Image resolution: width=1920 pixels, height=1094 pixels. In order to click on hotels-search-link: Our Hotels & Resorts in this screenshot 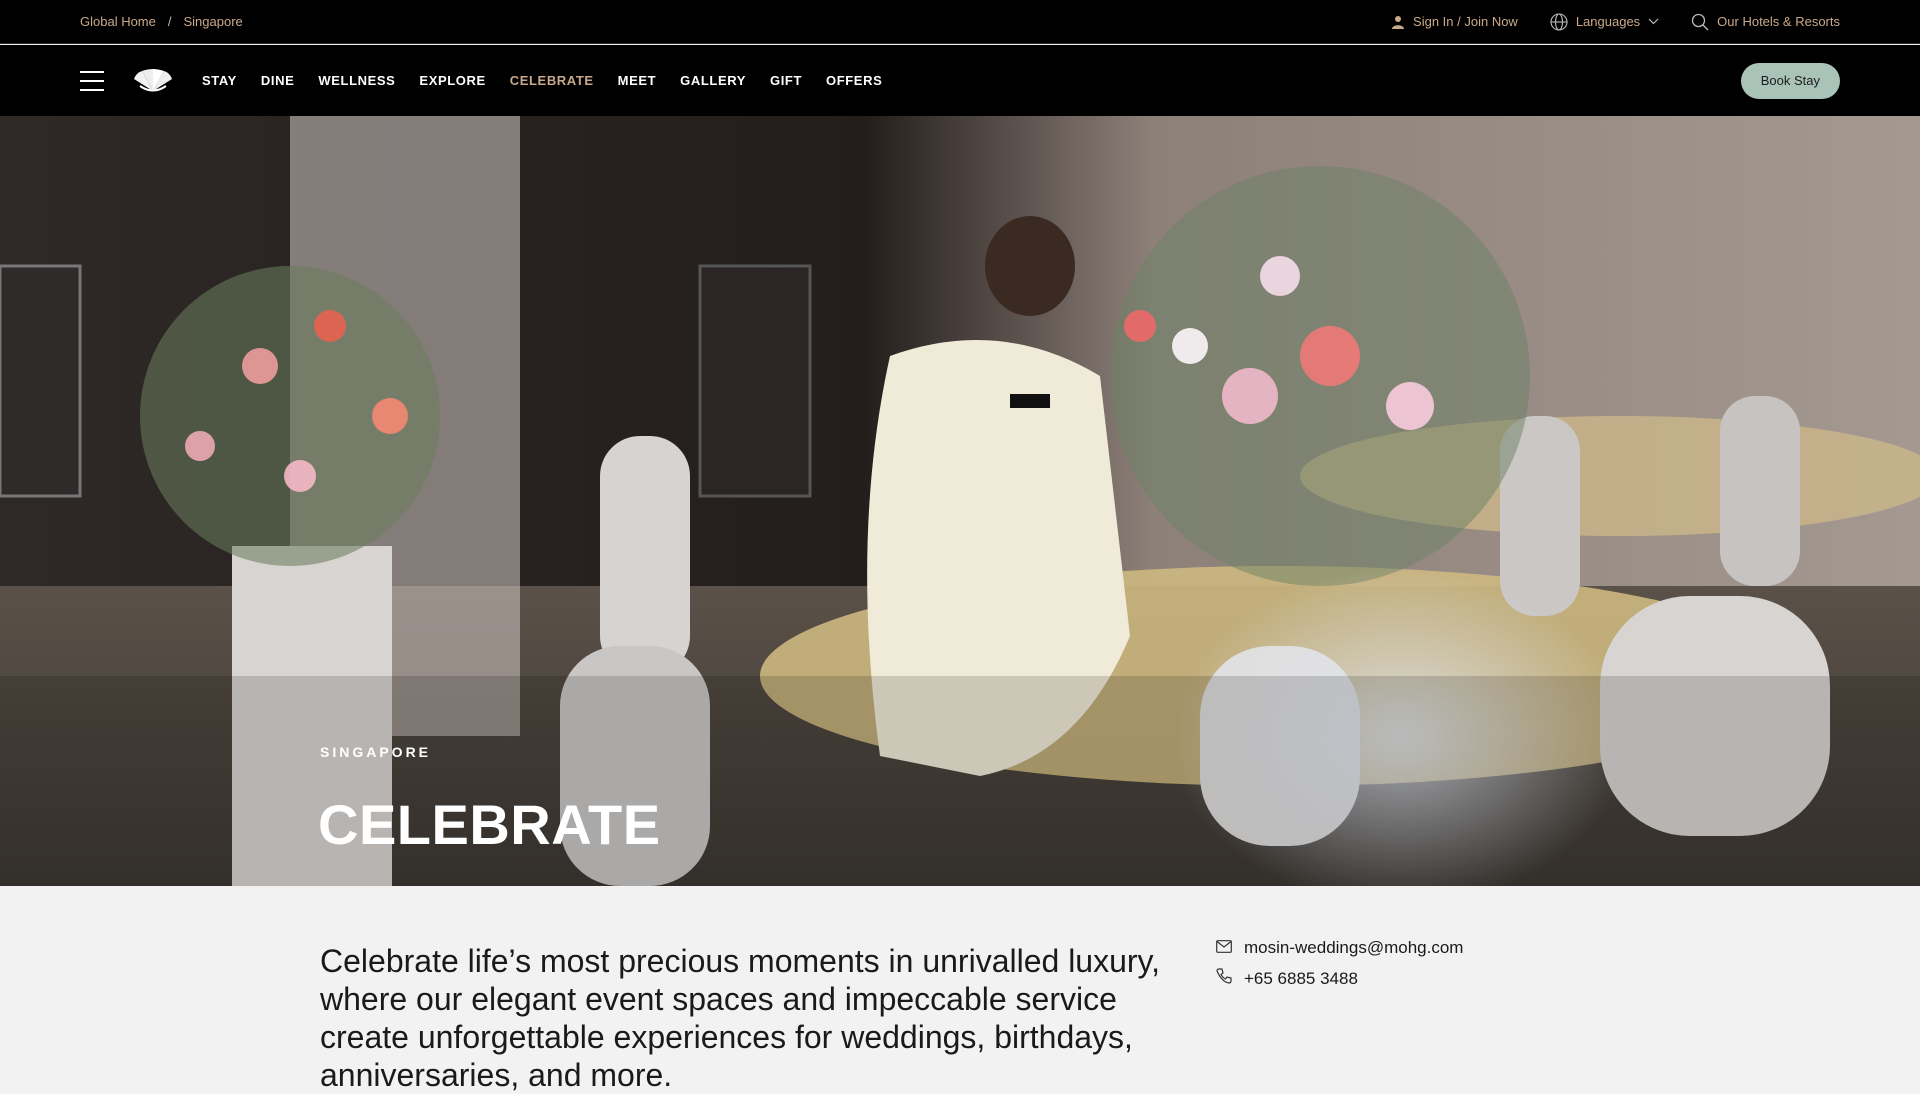, I will do `click(1765, 22)`.